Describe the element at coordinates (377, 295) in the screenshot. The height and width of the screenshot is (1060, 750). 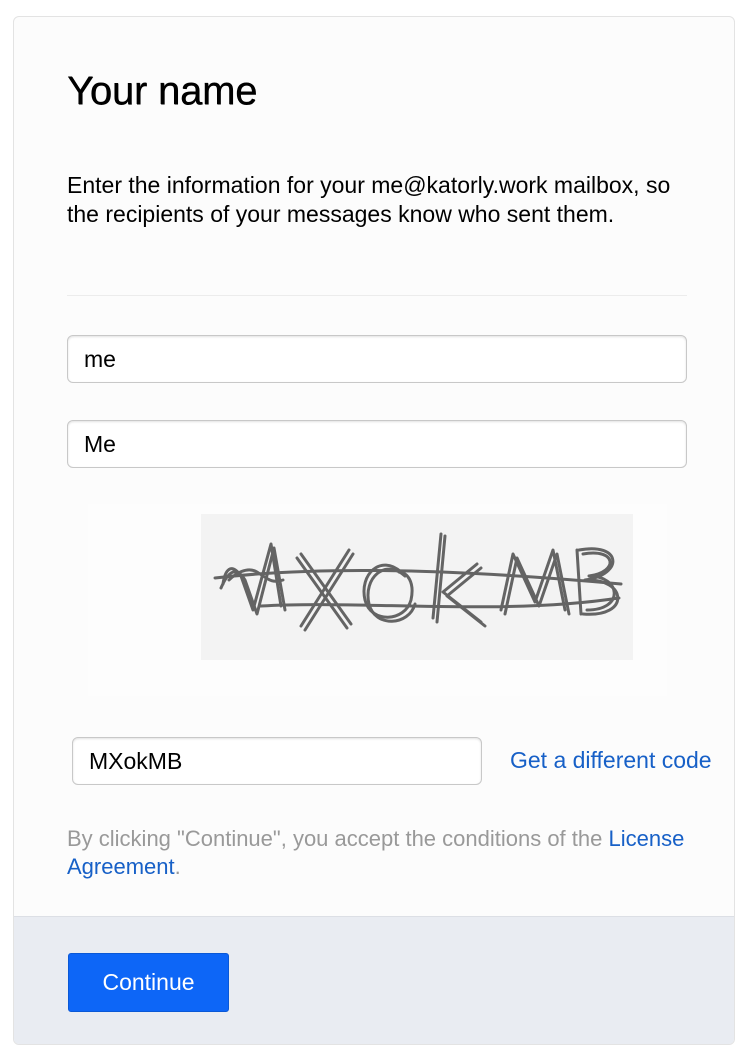
I see `divider` at that location.